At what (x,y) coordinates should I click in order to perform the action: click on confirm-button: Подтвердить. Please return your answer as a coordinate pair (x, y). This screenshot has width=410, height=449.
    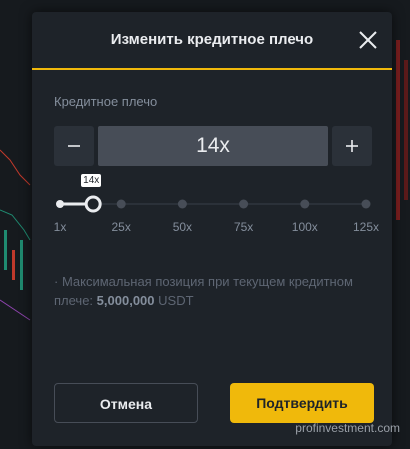
    Looking at the image, I should click on (302, 403).